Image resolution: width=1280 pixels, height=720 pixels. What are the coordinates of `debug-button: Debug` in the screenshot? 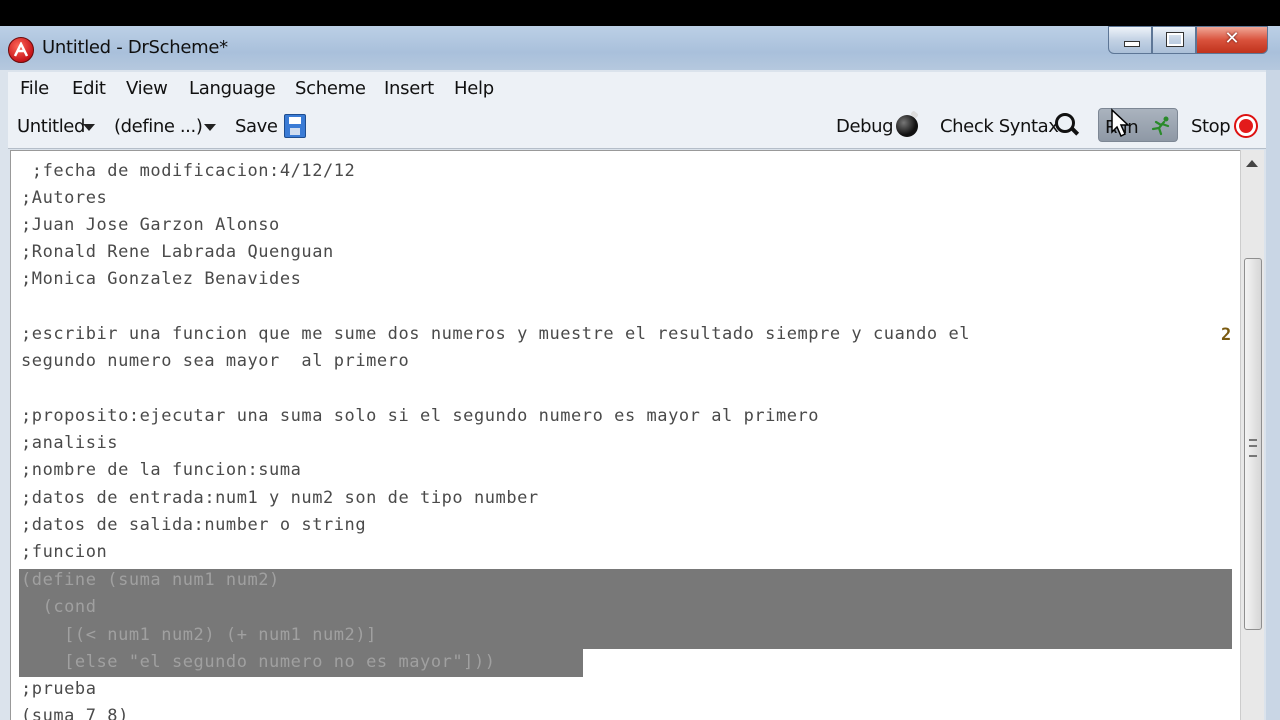 It's located at (865, 126).